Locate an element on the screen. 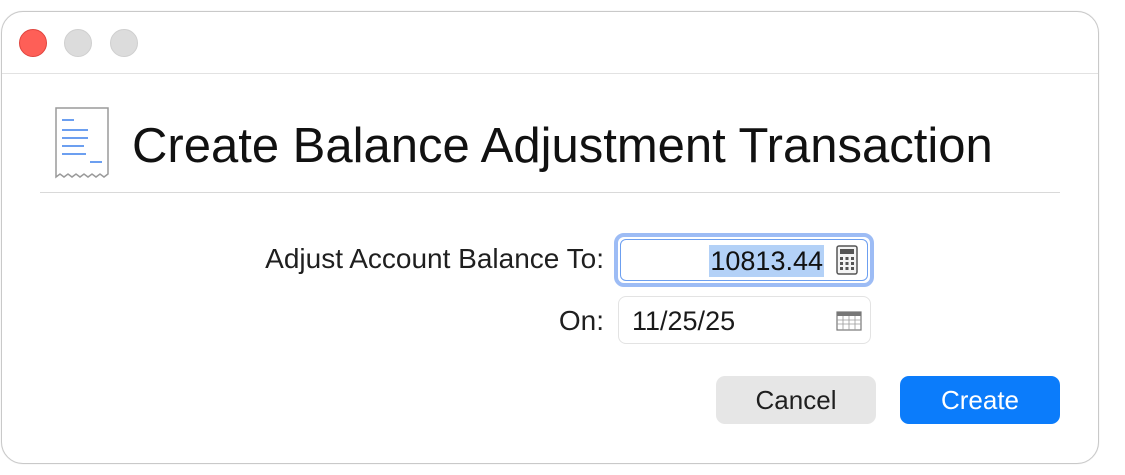 The height and width of the screenshot is (475, 1125). calendar-icon is located at coordinates (849, 321).